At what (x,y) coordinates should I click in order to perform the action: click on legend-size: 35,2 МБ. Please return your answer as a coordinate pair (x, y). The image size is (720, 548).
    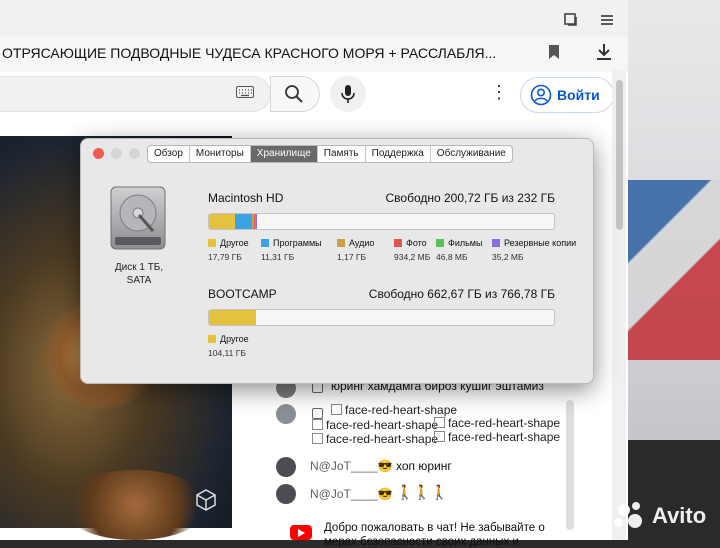
    Looking at the image, I should click on (508, 257).